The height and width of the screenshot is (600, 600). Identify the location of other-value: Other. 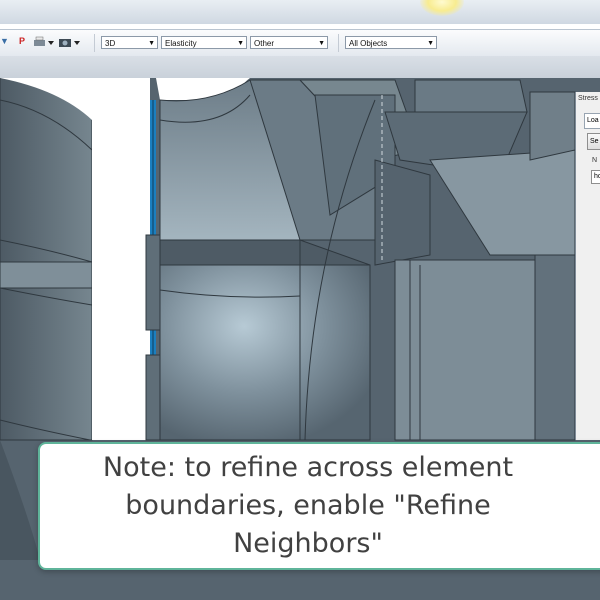
(264, 43).